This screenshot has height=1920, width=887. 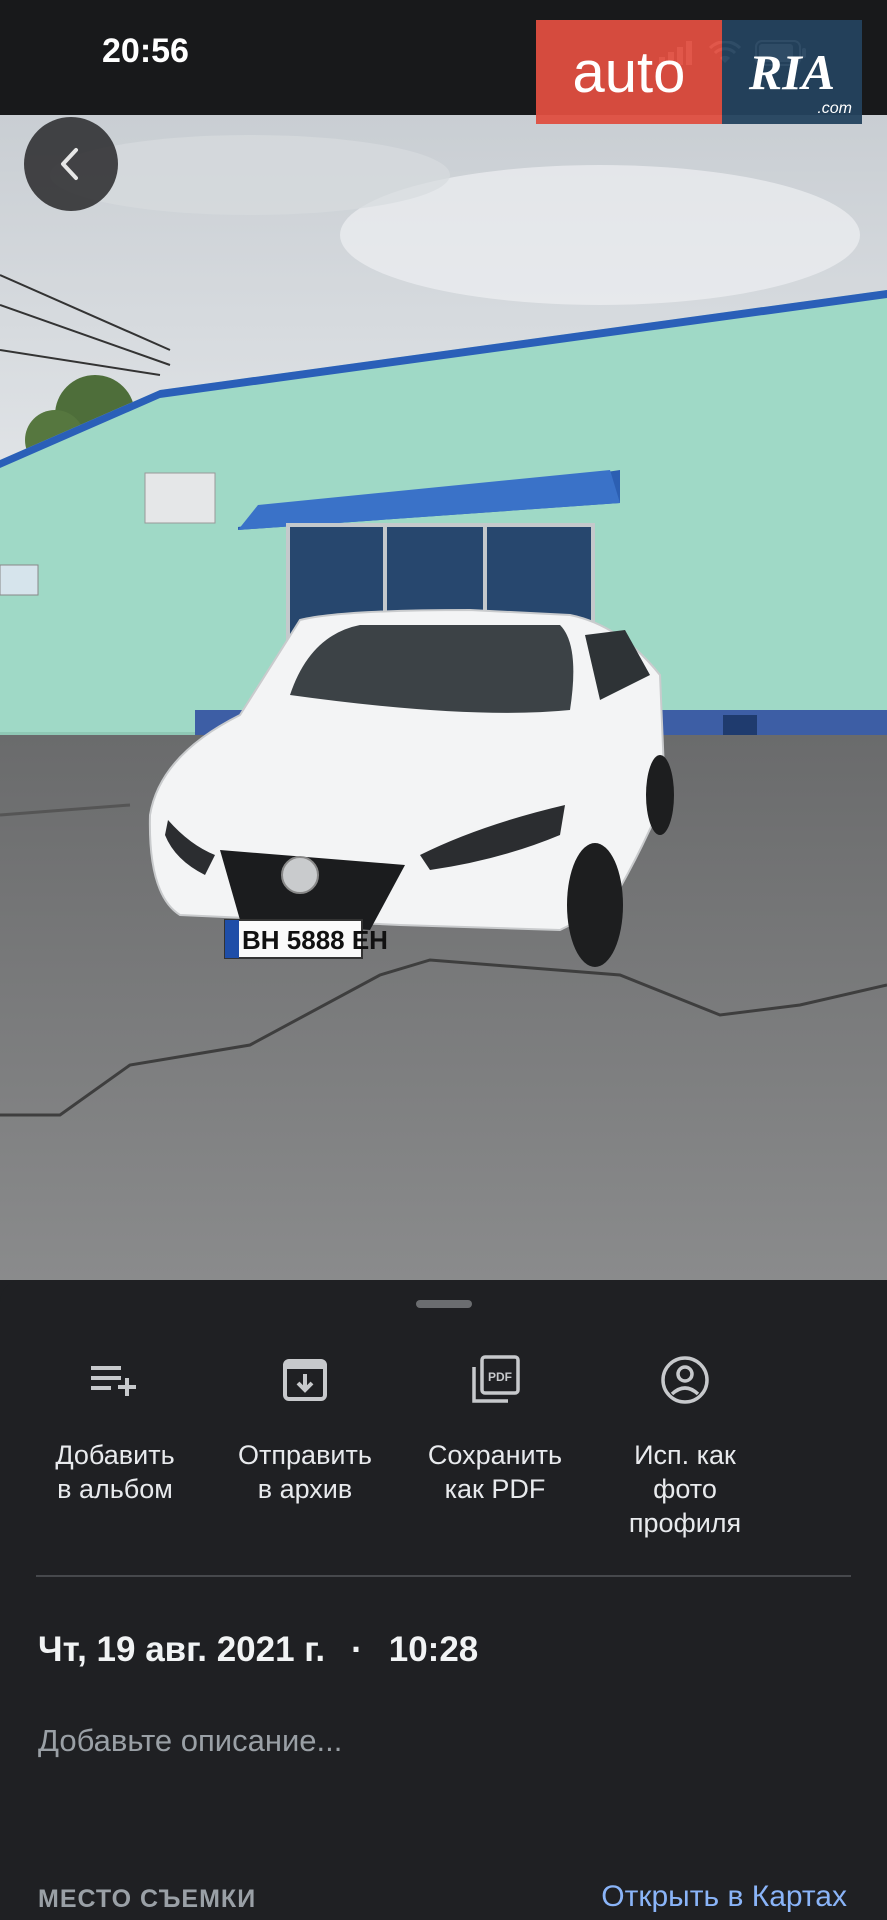 What do you see at coordinates (182, 1649) in the screenshot?
I see `photo-date: Чт, 19 авг. 2021 г.` at bounding box center [182, 1649].